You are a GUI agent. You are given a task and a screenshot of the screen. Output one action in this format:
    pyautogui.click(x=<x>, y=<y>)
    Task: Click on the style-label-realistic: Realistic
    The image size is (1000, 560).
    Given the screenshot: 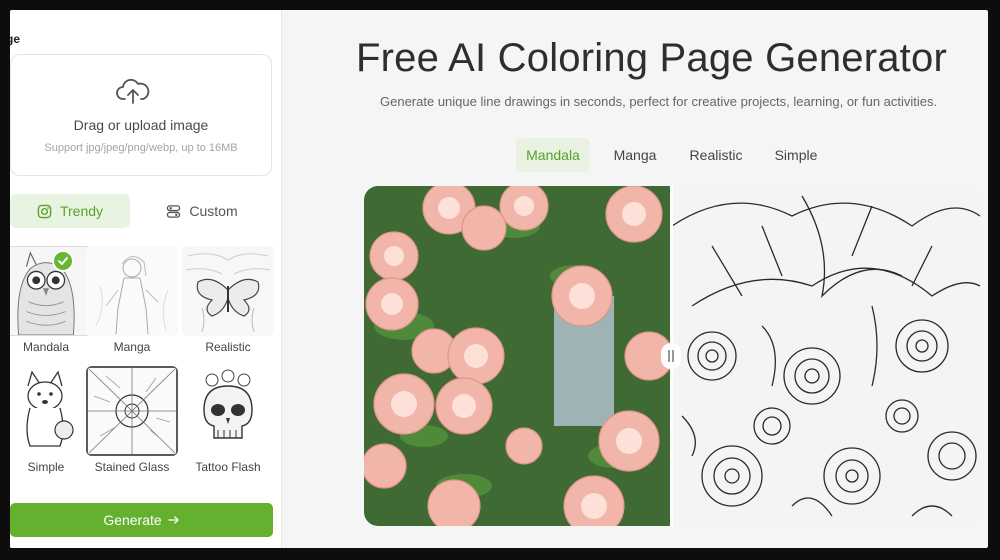 What is the action you would take?
    pyautogui.click(x=228, y=347)
    